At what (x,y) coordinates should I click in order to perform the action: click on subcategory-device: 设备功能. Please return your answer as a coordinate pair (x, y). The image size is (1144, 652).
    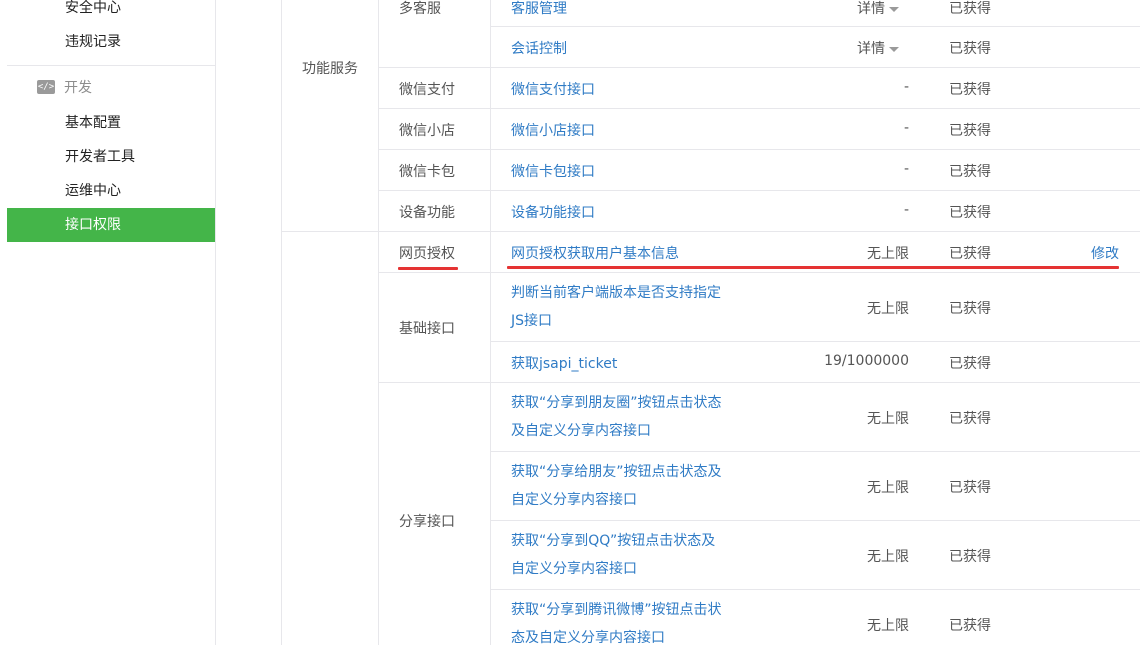
    Looking at the image, I should click on (427, 213).